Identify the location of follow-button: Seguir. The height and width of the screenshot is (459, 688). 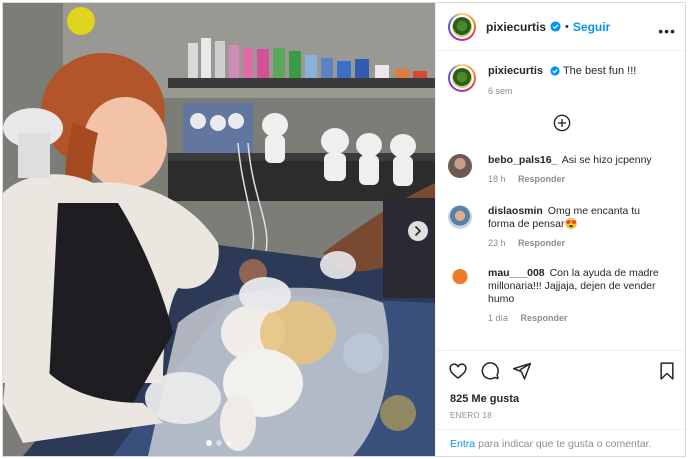
(591, 27).